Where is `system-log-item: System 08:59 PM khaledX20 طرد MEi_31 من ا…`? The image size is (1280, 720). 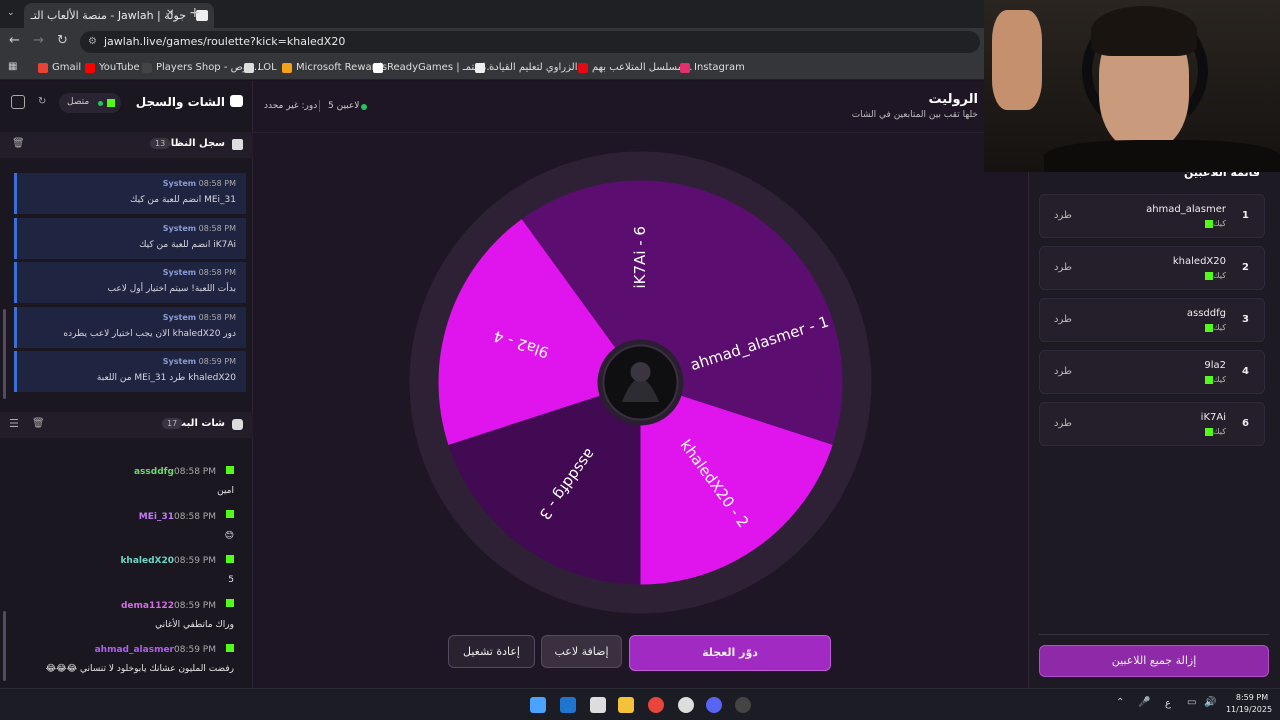
system-log-item: System 08:59 PM khaledX20 طرد MEi_31 من ا… is located at coordinates (130, 371).